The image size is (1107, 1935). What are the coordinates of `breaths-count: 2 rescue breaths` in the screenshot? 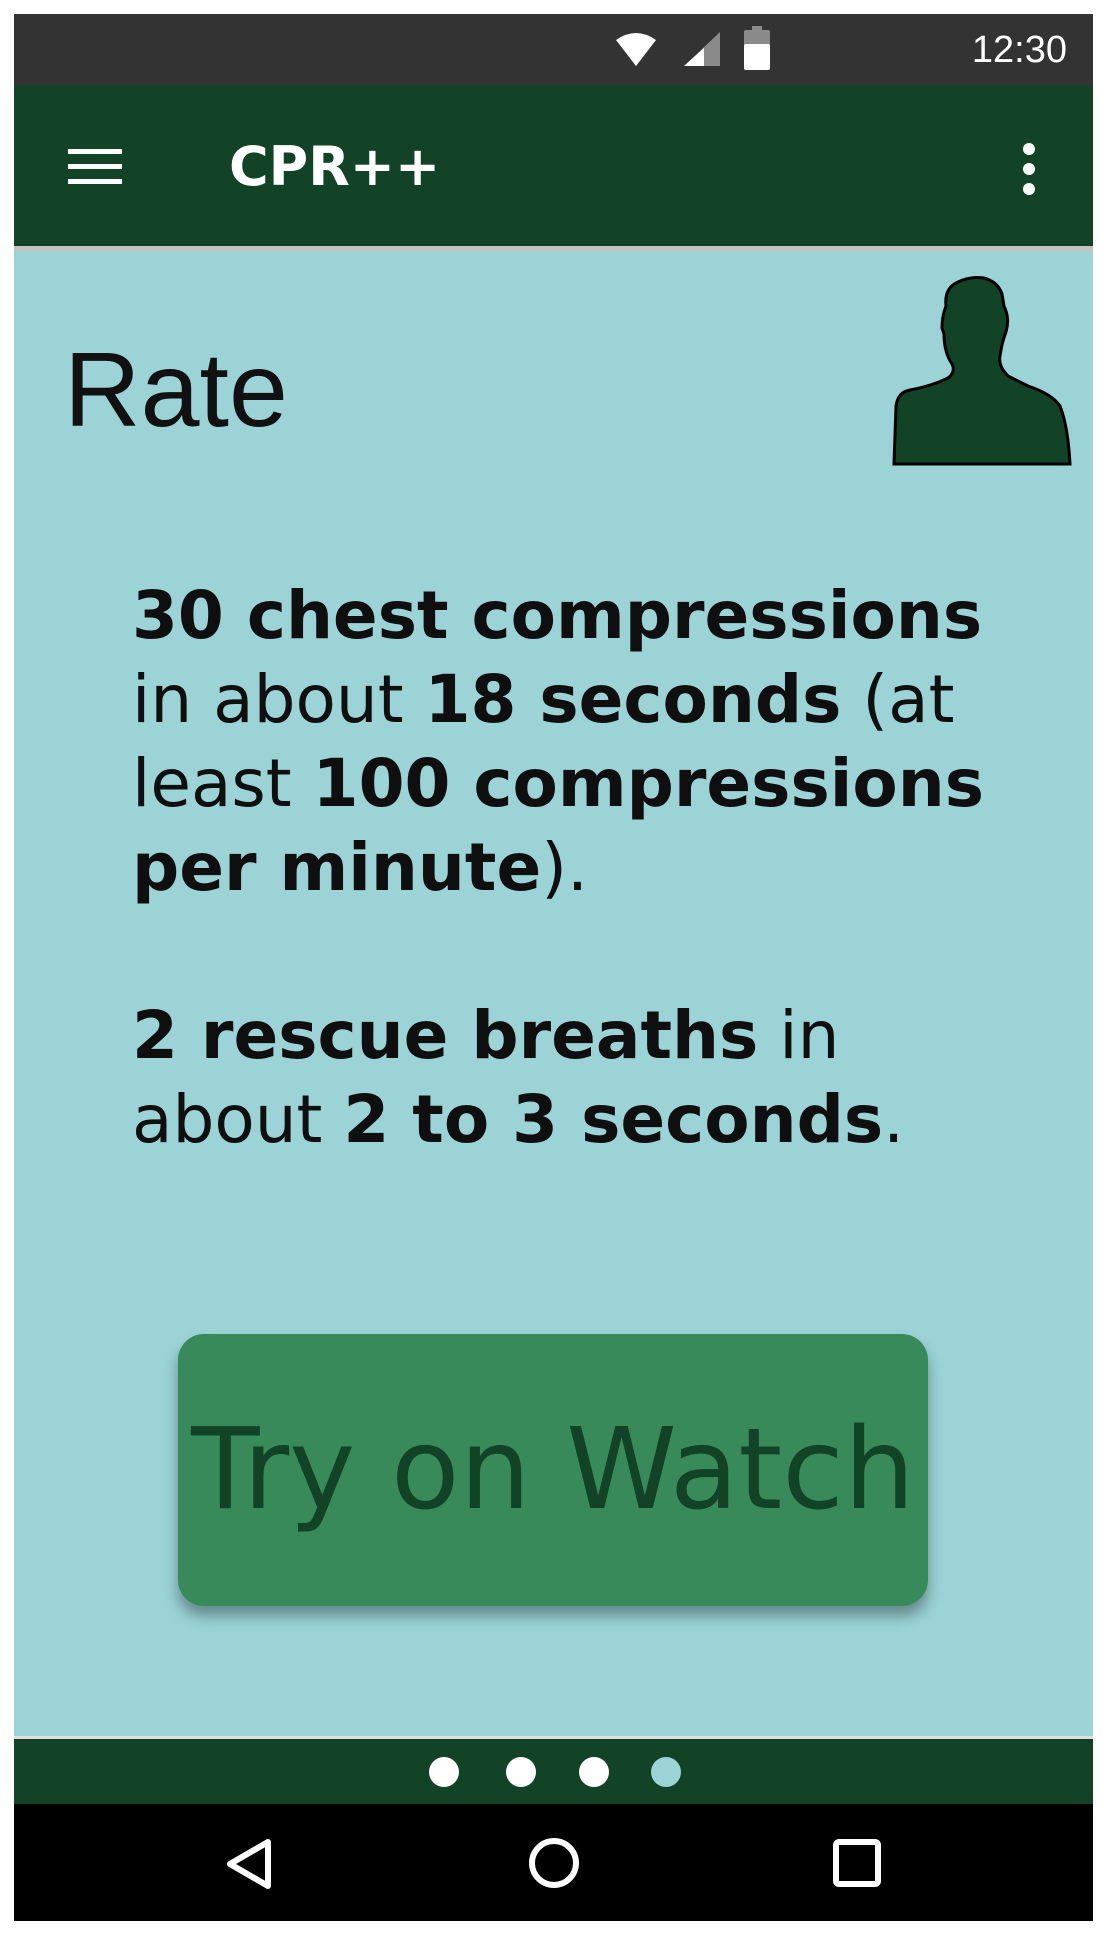 It's located at (445, 1035).